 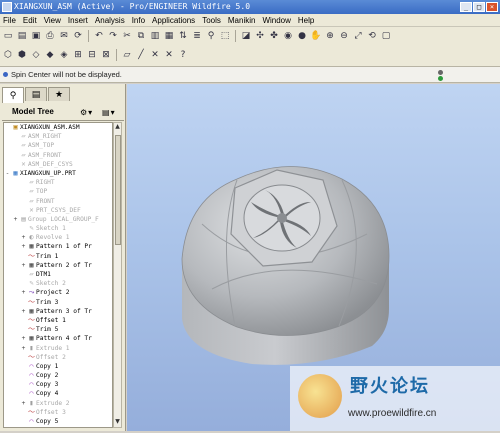 I want to click on orient-mode-icon: ✤, so click(x=274, y=36).